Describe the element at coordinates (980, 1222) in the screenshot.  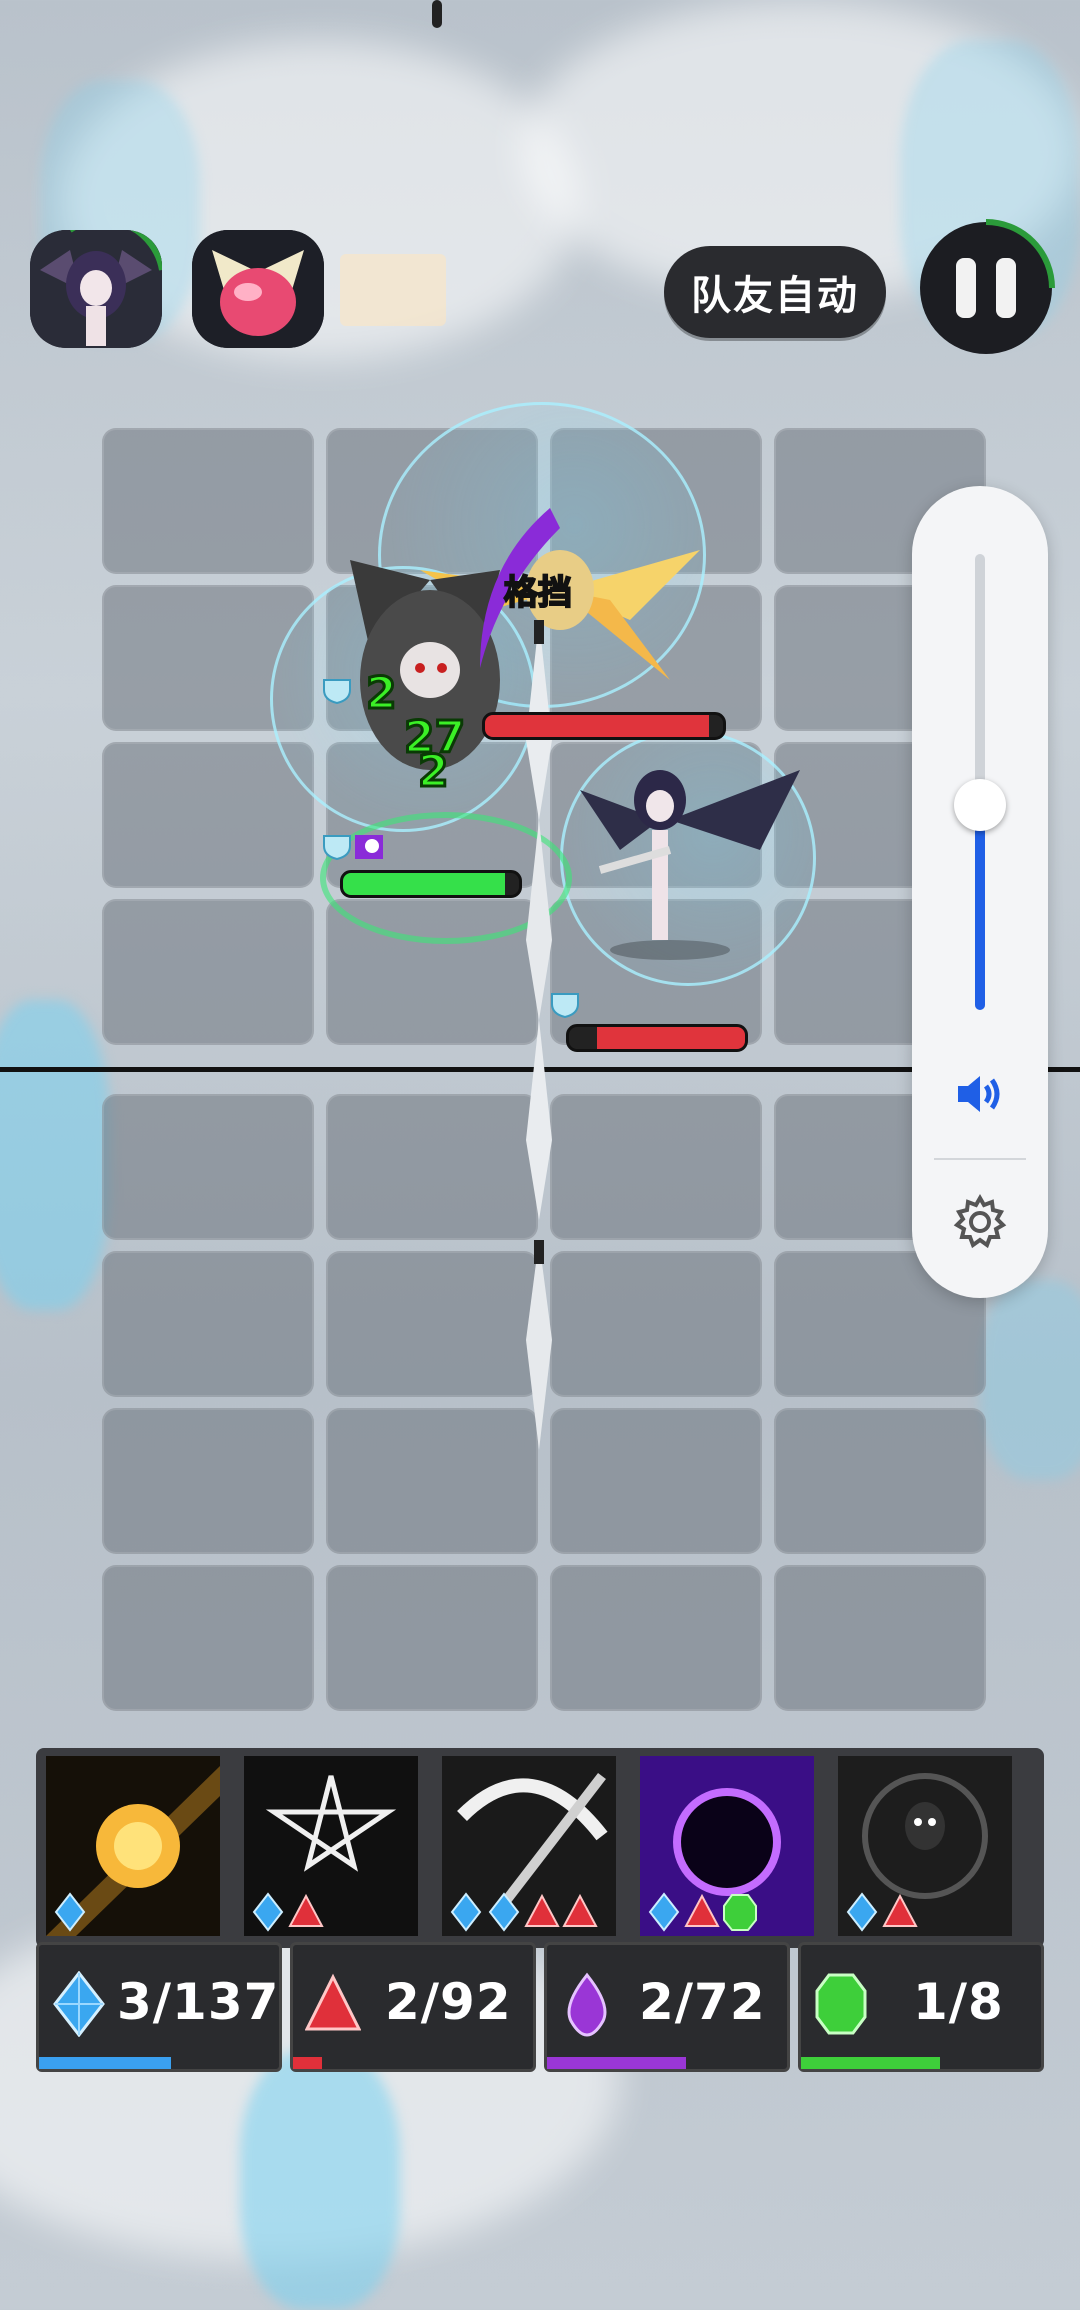
I see `gear-icon` at that location.